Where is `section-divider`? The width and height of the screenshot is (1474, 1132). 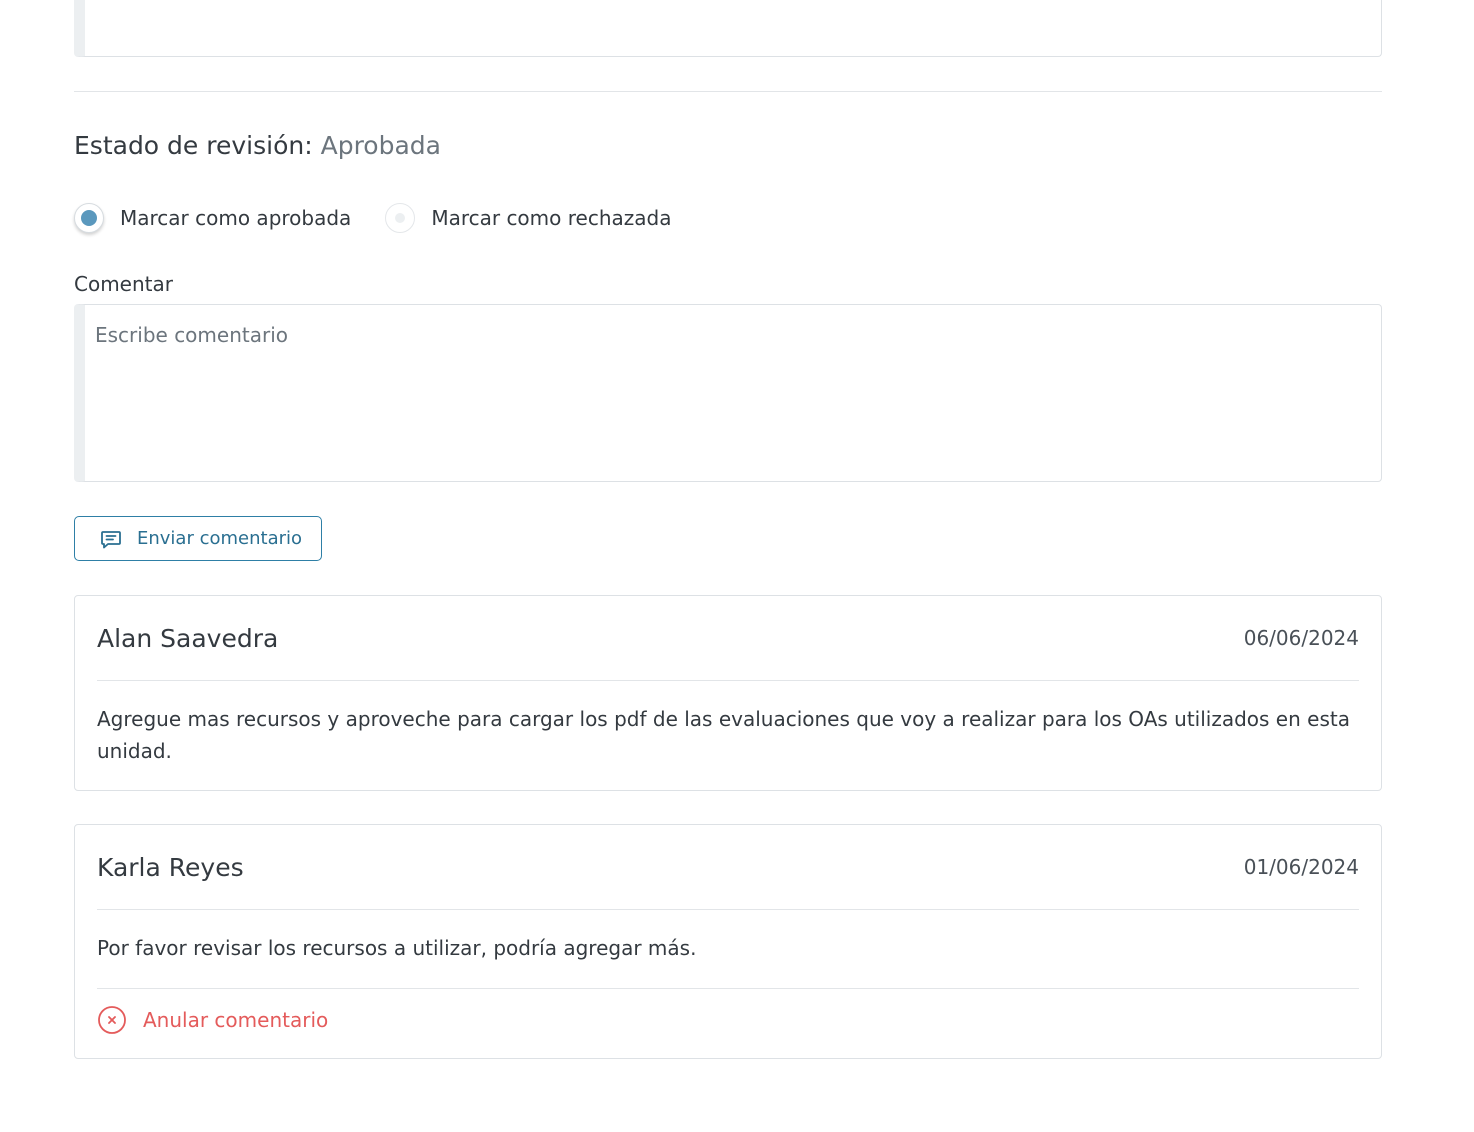
section-divider is located at coordinates (728, 91).